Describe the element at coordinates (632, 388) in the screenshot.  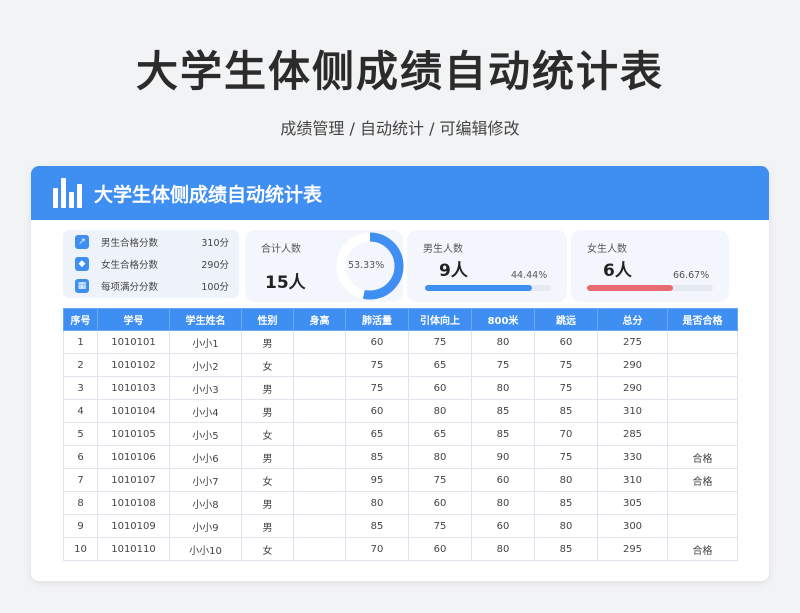
I see `table-cell: 290` at that location.